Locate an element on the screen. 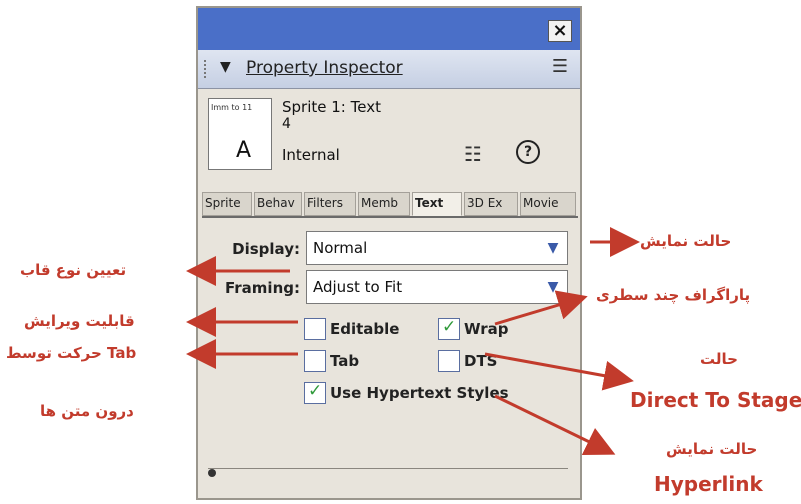 This screenshot has height=504, width=801. annotation-hyperlink-en: Hyperlink is located at coordinates (708, 484).